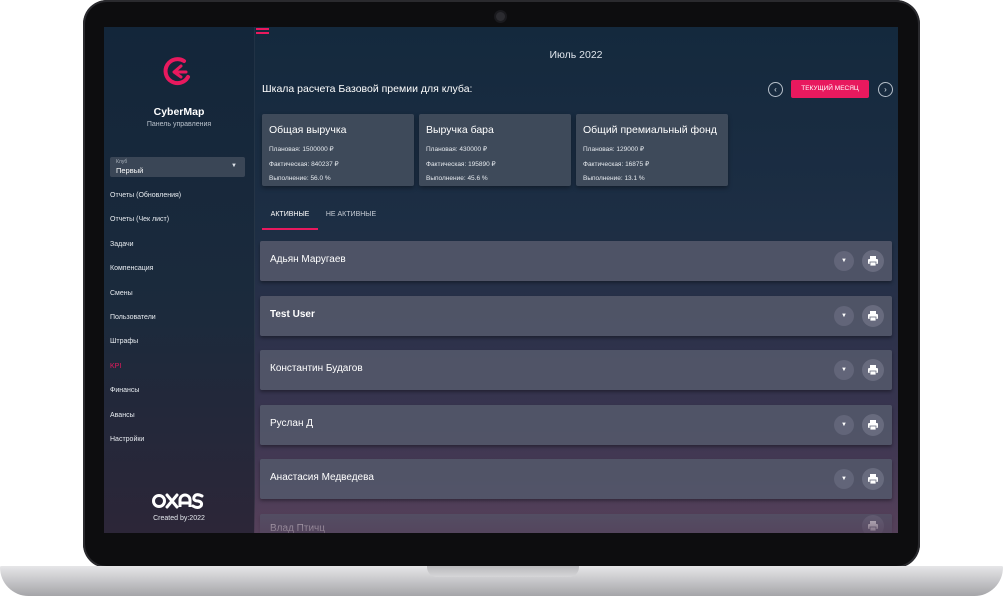 The image size is (1003, 597). What do you see at coordinates (179, 196) in the screenshot?
I see `sidebar-item-reports-updates: Отчеты (Обновления)` at bounding box center [179, 196].